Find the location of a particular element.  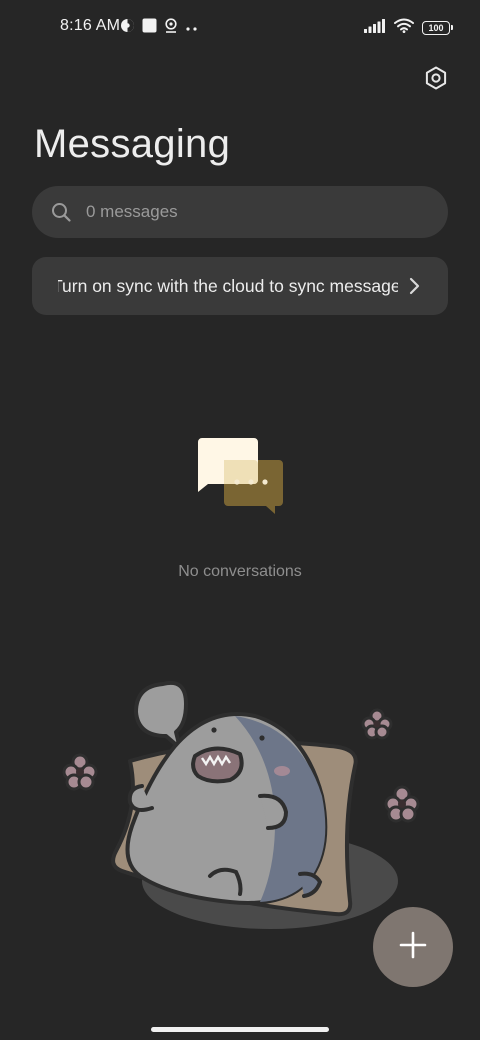

page-title: Messaging is located at coordinates (132, 144).